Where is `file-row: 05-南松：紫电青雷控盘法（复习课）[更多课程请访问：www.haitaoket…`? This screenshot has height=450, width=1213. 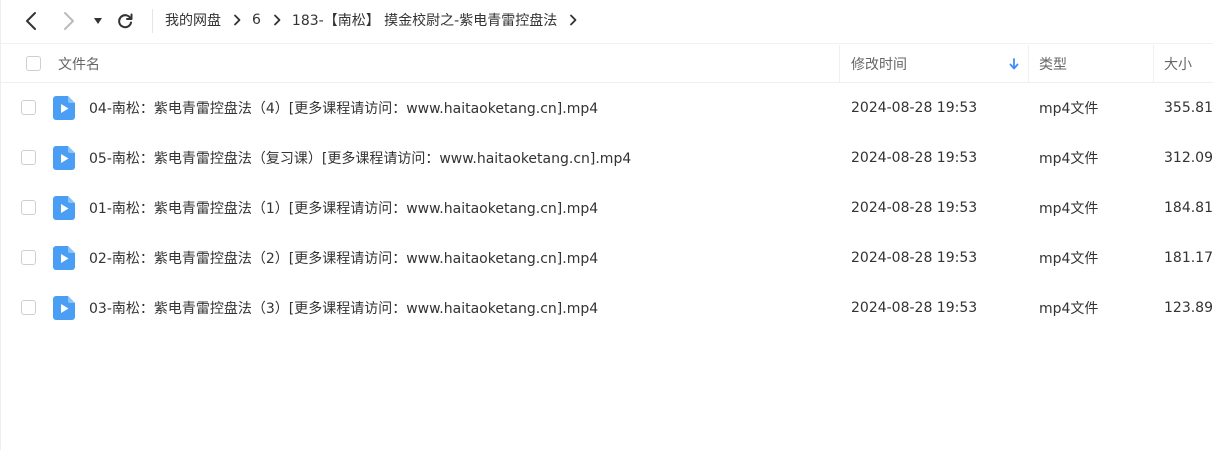
file-row: 05-南松：紫电青雷控盘法（复习课）[更多课程请访问：www.haitaoket… is located at coordinates (607, 158).